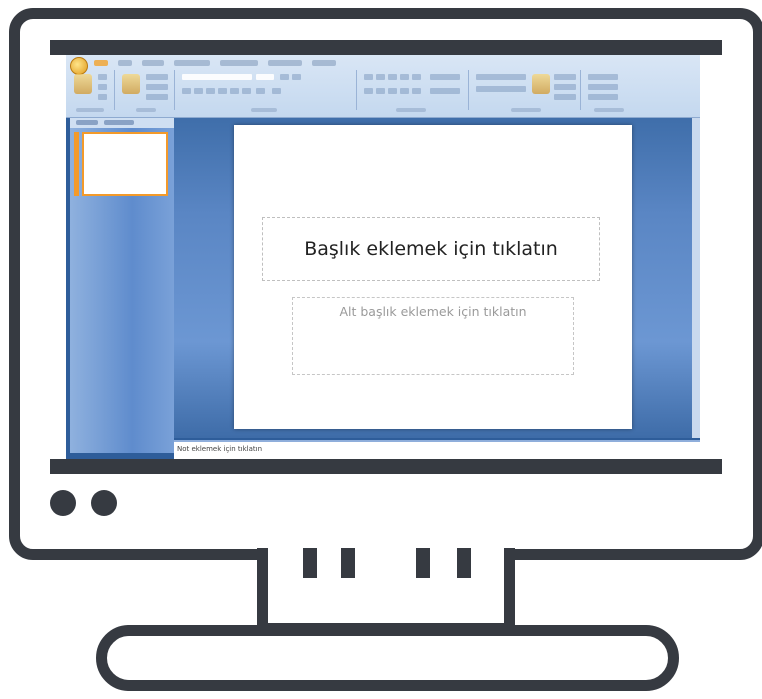 Image resolution: width=762 pixels, height=699 pixels. Describe the element at coordinates (416, 77) in the screenshot. I see `line-spacing-icon` at that location.